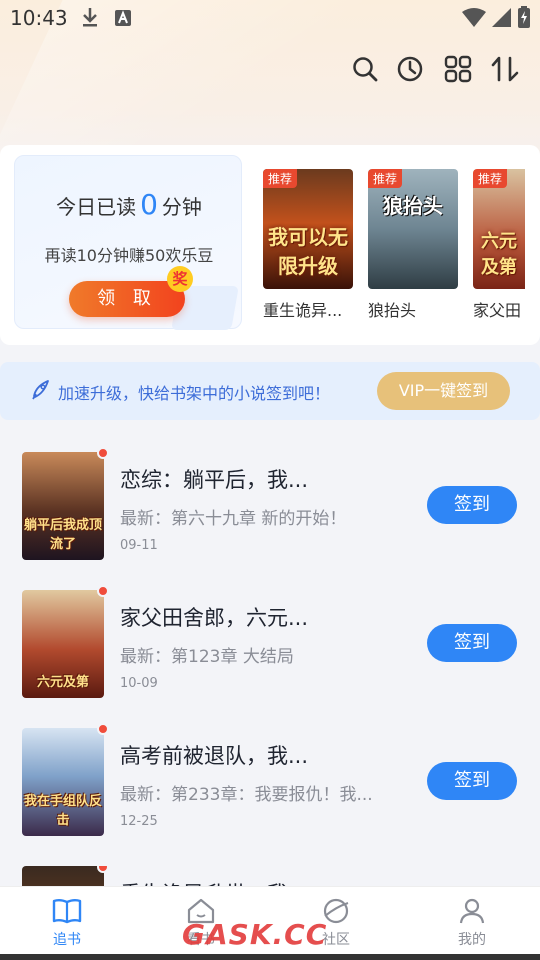 The image size is (540, 960). I want to click on signal-icon, so click(502, 20).